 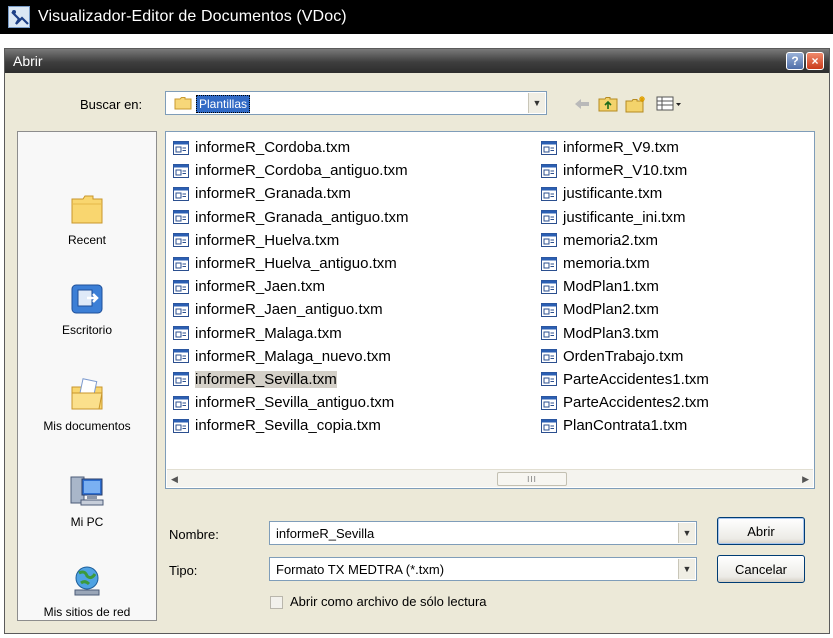 What do you see at coordinates (292, 240) in the screenshot?
I see `file-item: informeR_Huelva.txm` at bounding box center [292, 240].